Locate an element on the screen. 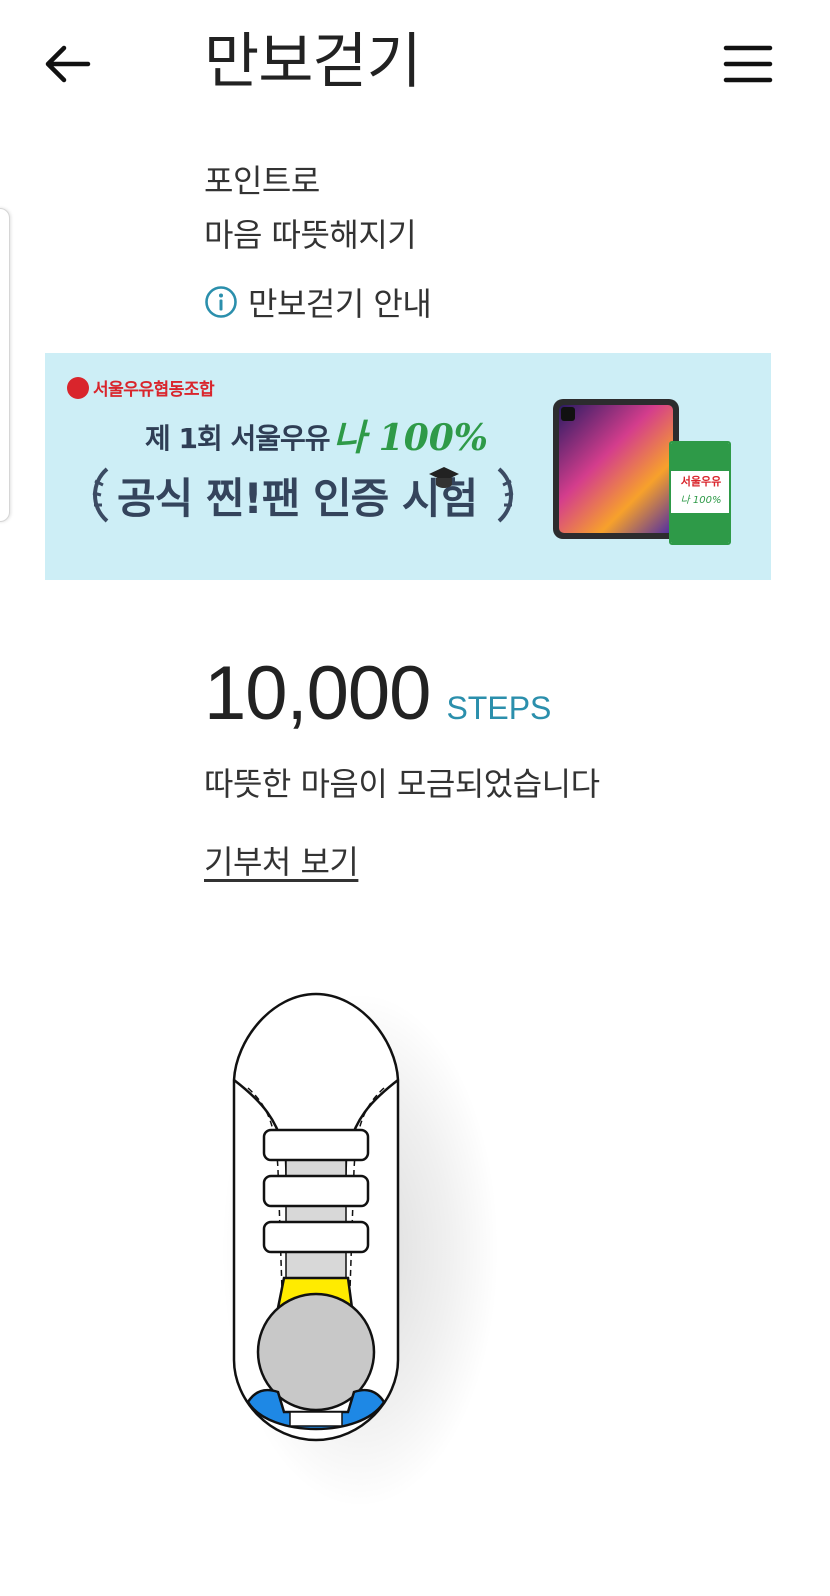 This screenshot has height=1596, width=830. seoul-milk-logo: 서울우유협동조합 is located at coordinates (141, 387).